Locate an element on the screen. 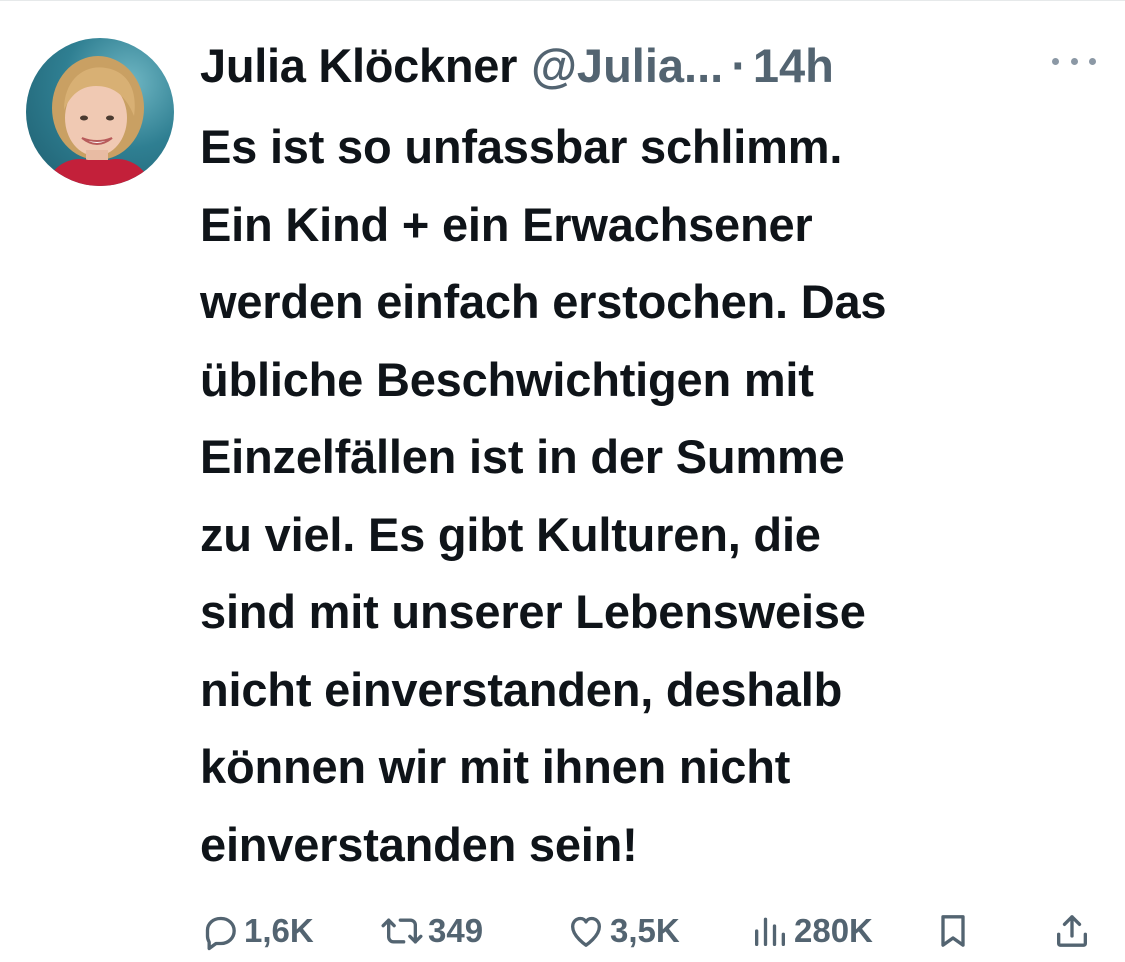  like-button: 3,5K is located at coordinates (623, 931).